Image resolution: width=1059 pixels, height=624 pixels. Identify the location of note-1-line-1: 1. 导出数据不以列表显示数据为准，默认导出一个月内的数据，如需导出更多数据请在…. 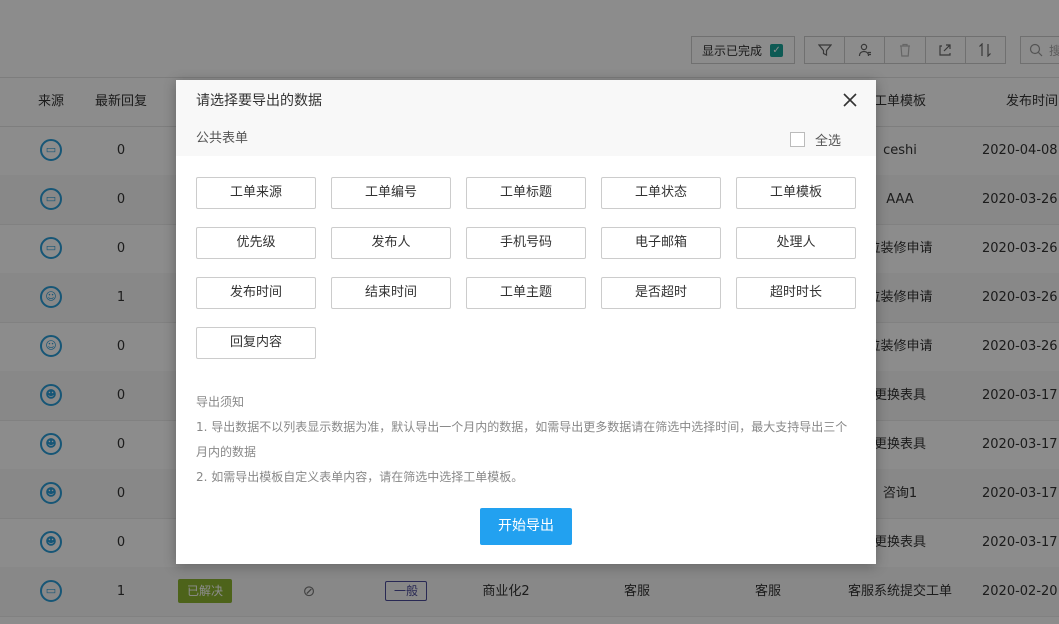
(522, 427).